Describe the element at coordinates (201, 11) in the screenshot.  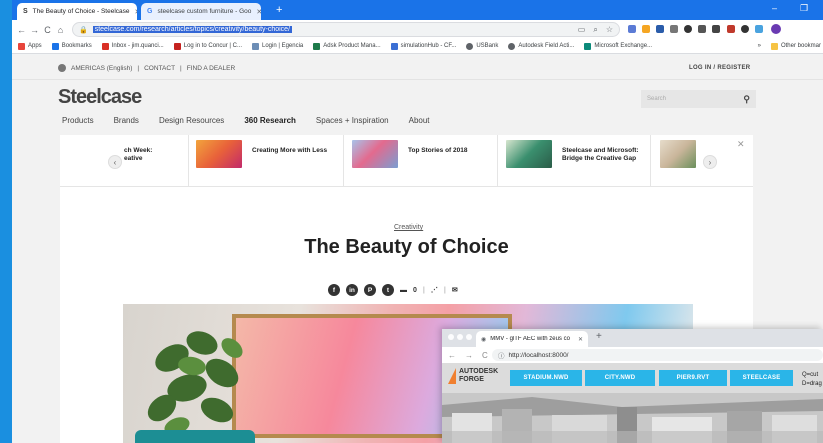
I see `tab-google-search: G steelcase custom furniture - Goo ✕` at that location.